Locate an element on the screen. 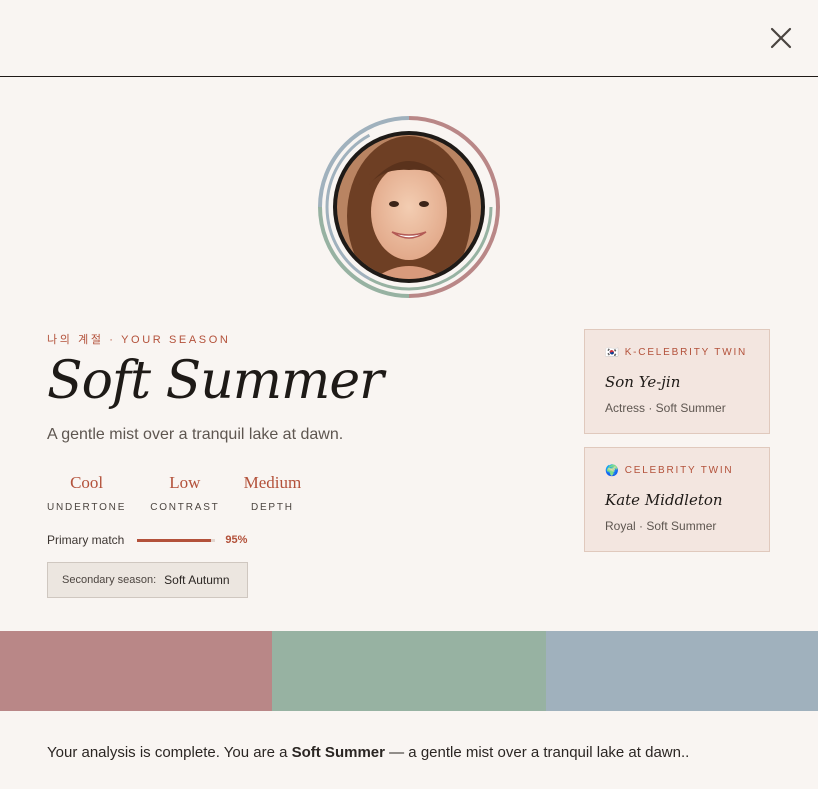 The height and width of the screenshot is (789, 818). season-eyebrow: 나의 계절 · YOUR SEASON is located at coordinates (139, 340).